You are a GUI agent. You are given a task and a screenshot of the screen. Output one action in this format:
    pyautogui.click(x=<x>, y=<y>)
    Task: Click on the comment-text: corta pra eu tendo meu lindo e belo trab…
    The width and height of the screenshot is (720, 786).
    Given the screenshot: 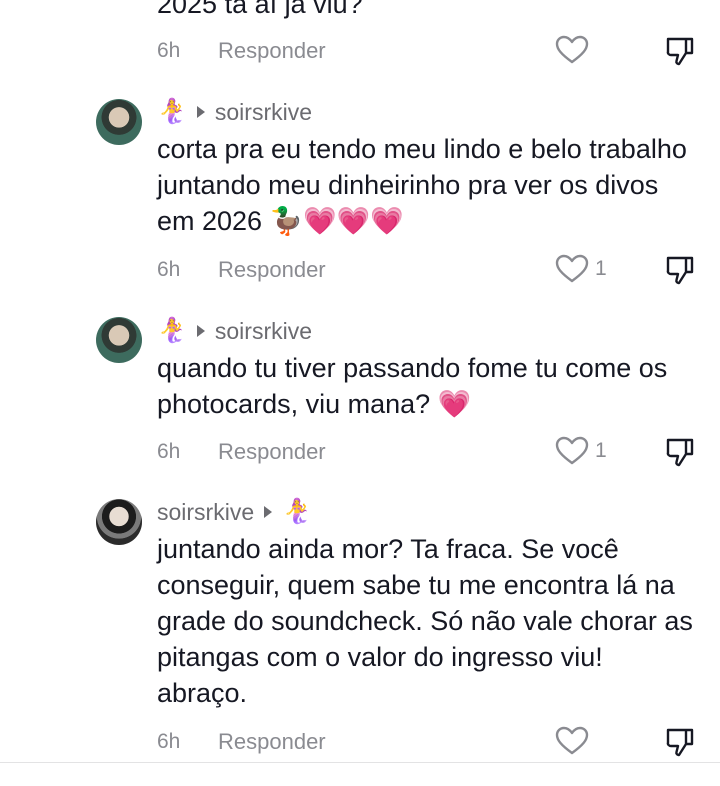 What is the action you would take?
    pyautogui.click(x=422, y=185)
    